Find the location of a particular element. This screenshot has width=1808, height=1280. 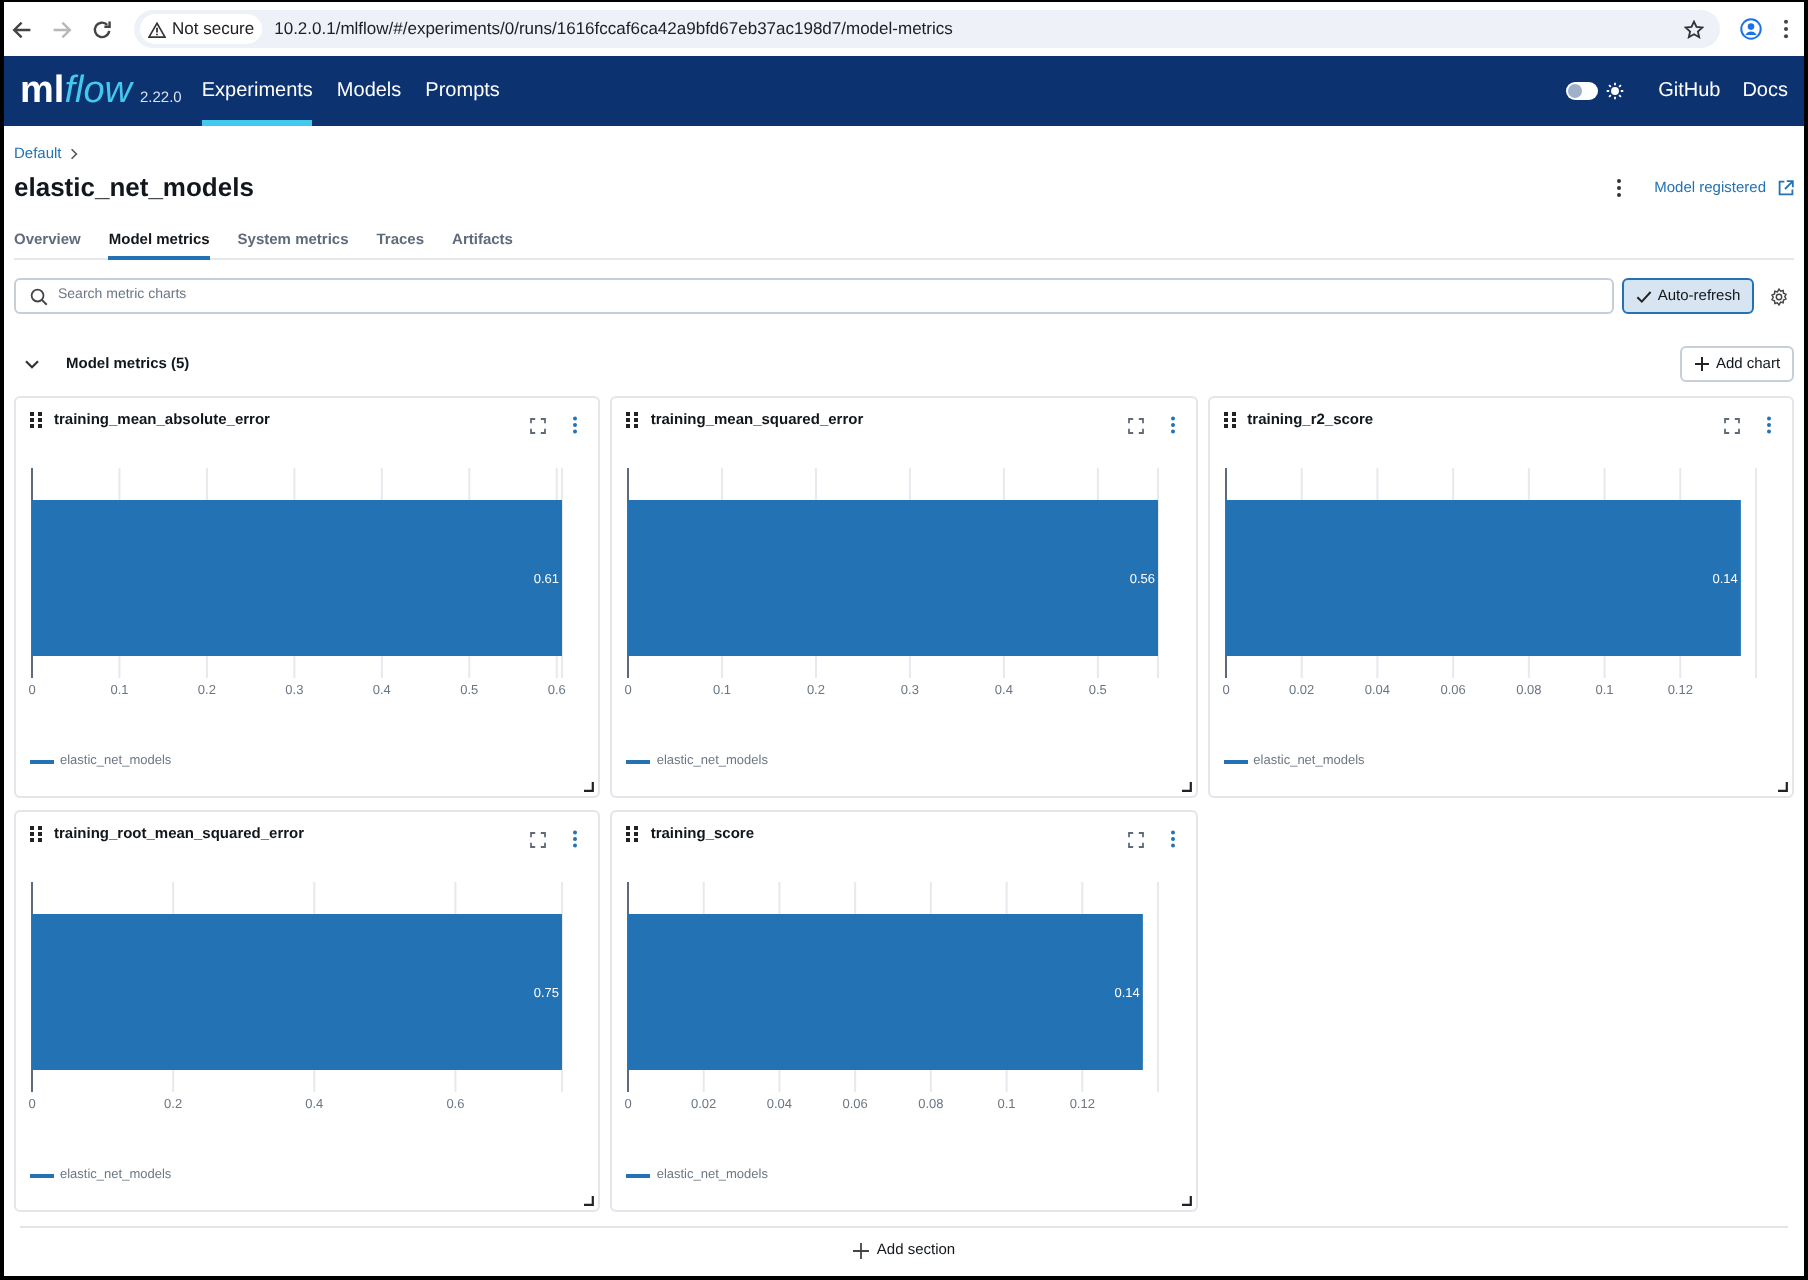

chevron-right-icon is located at coordinates (73, 153).